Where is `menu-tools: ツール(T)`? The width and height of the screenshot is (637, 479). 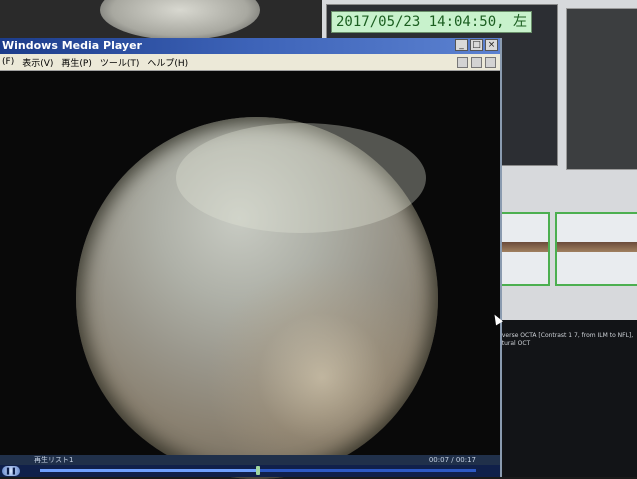 menu-tools: ツール(T) is located at coordinates (120, 62).